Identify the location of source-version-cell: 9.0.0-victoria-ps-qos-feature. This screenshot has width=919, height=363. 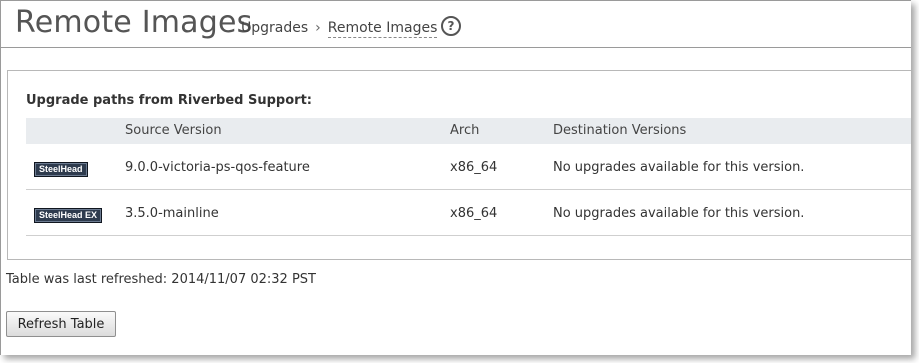
(217, 167).